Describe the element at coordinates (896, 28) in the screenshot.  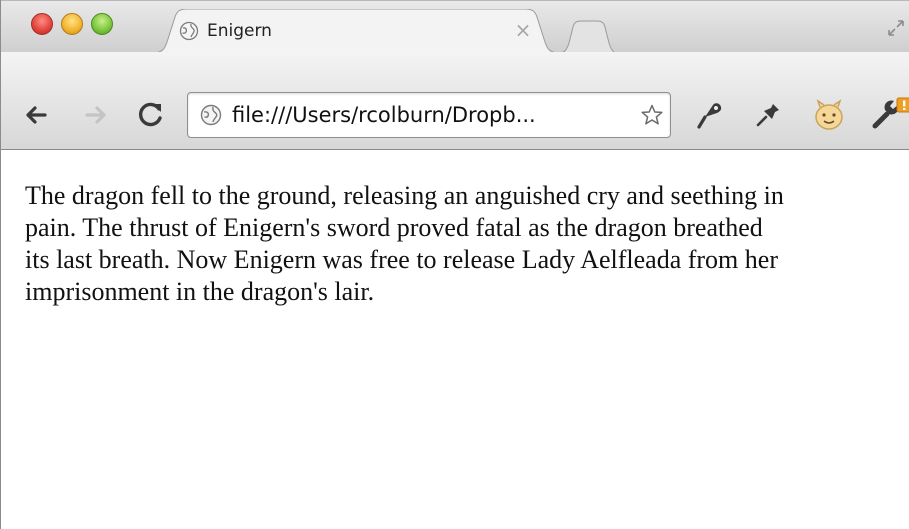
I see `fullscreen-icon` at that location.